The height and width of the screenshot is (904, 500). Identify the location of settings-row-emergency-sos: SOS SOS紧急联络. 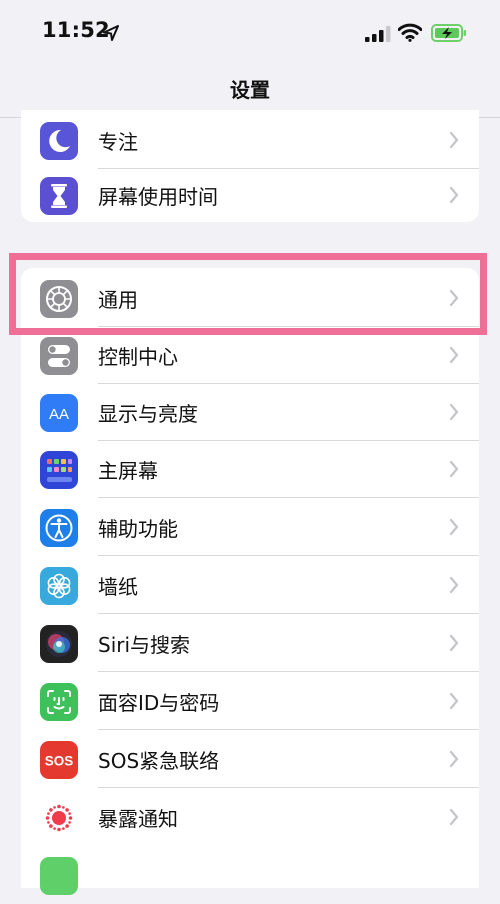
(250, 759).